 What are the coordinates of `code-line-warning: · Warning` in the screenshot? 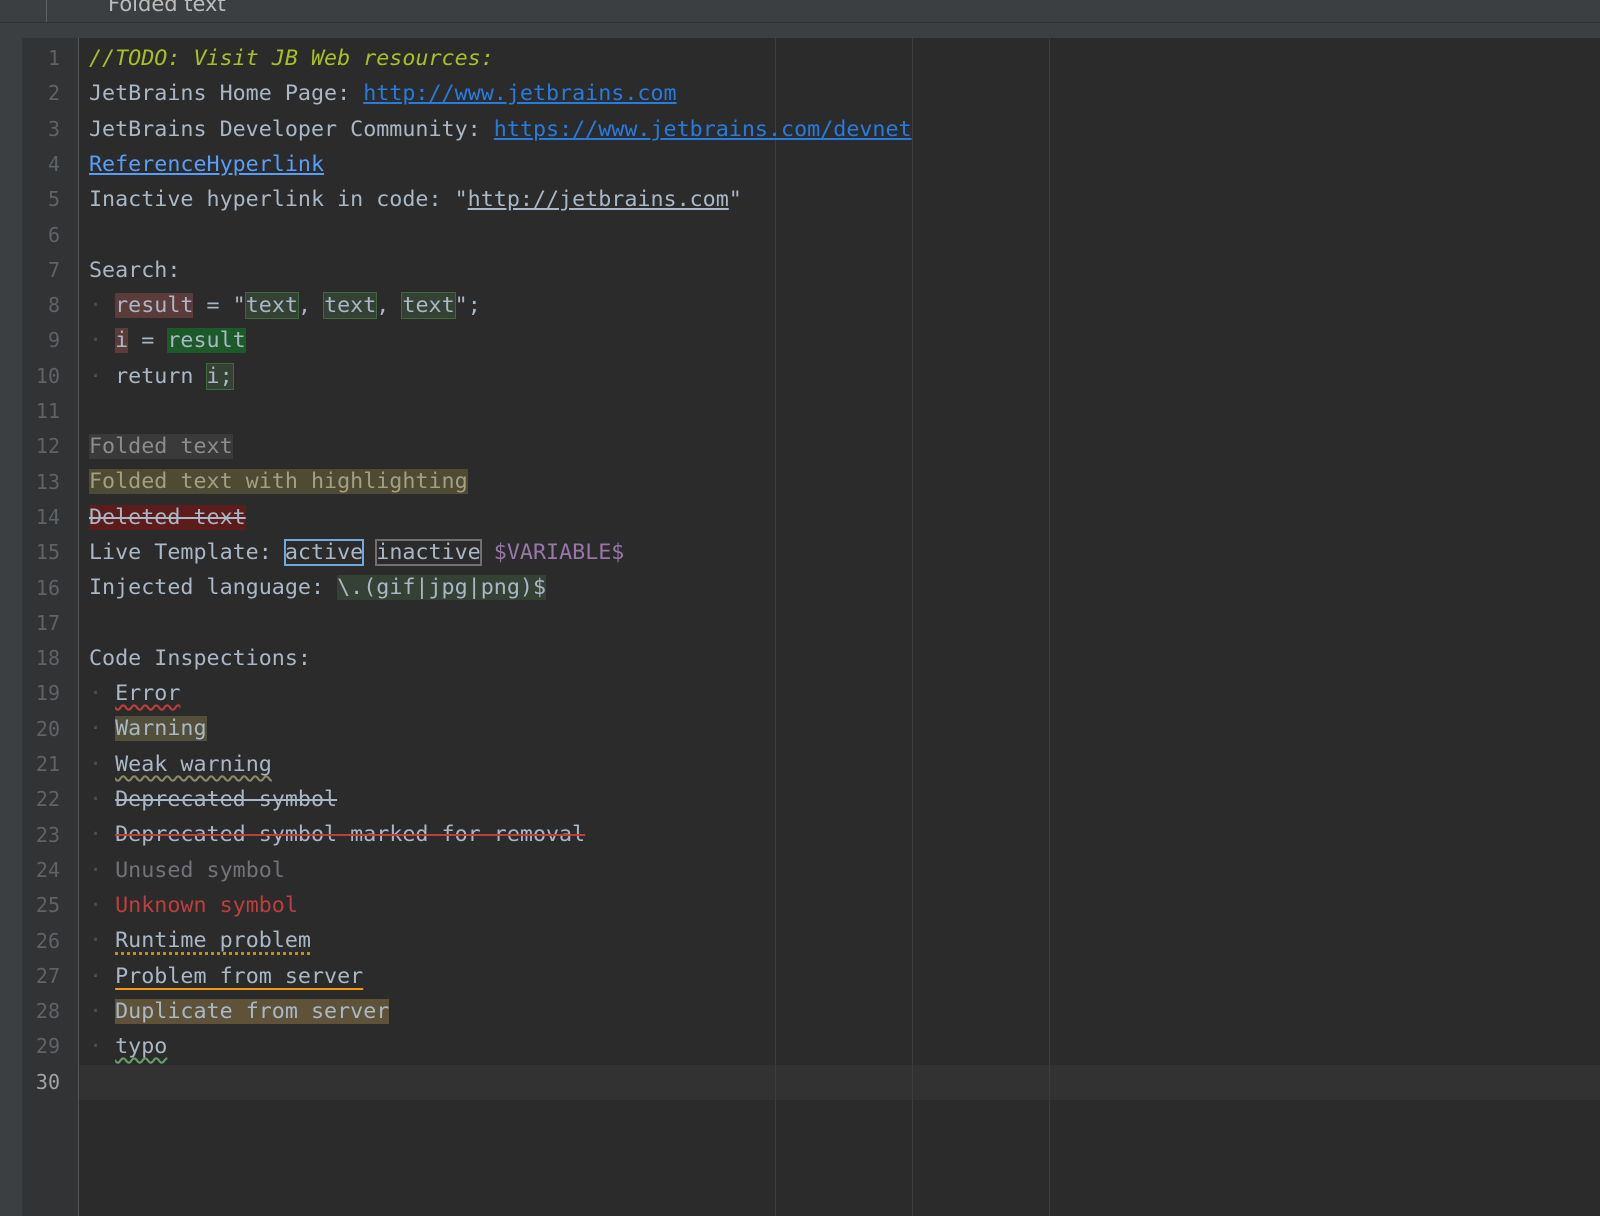 It's located at (148, 728).